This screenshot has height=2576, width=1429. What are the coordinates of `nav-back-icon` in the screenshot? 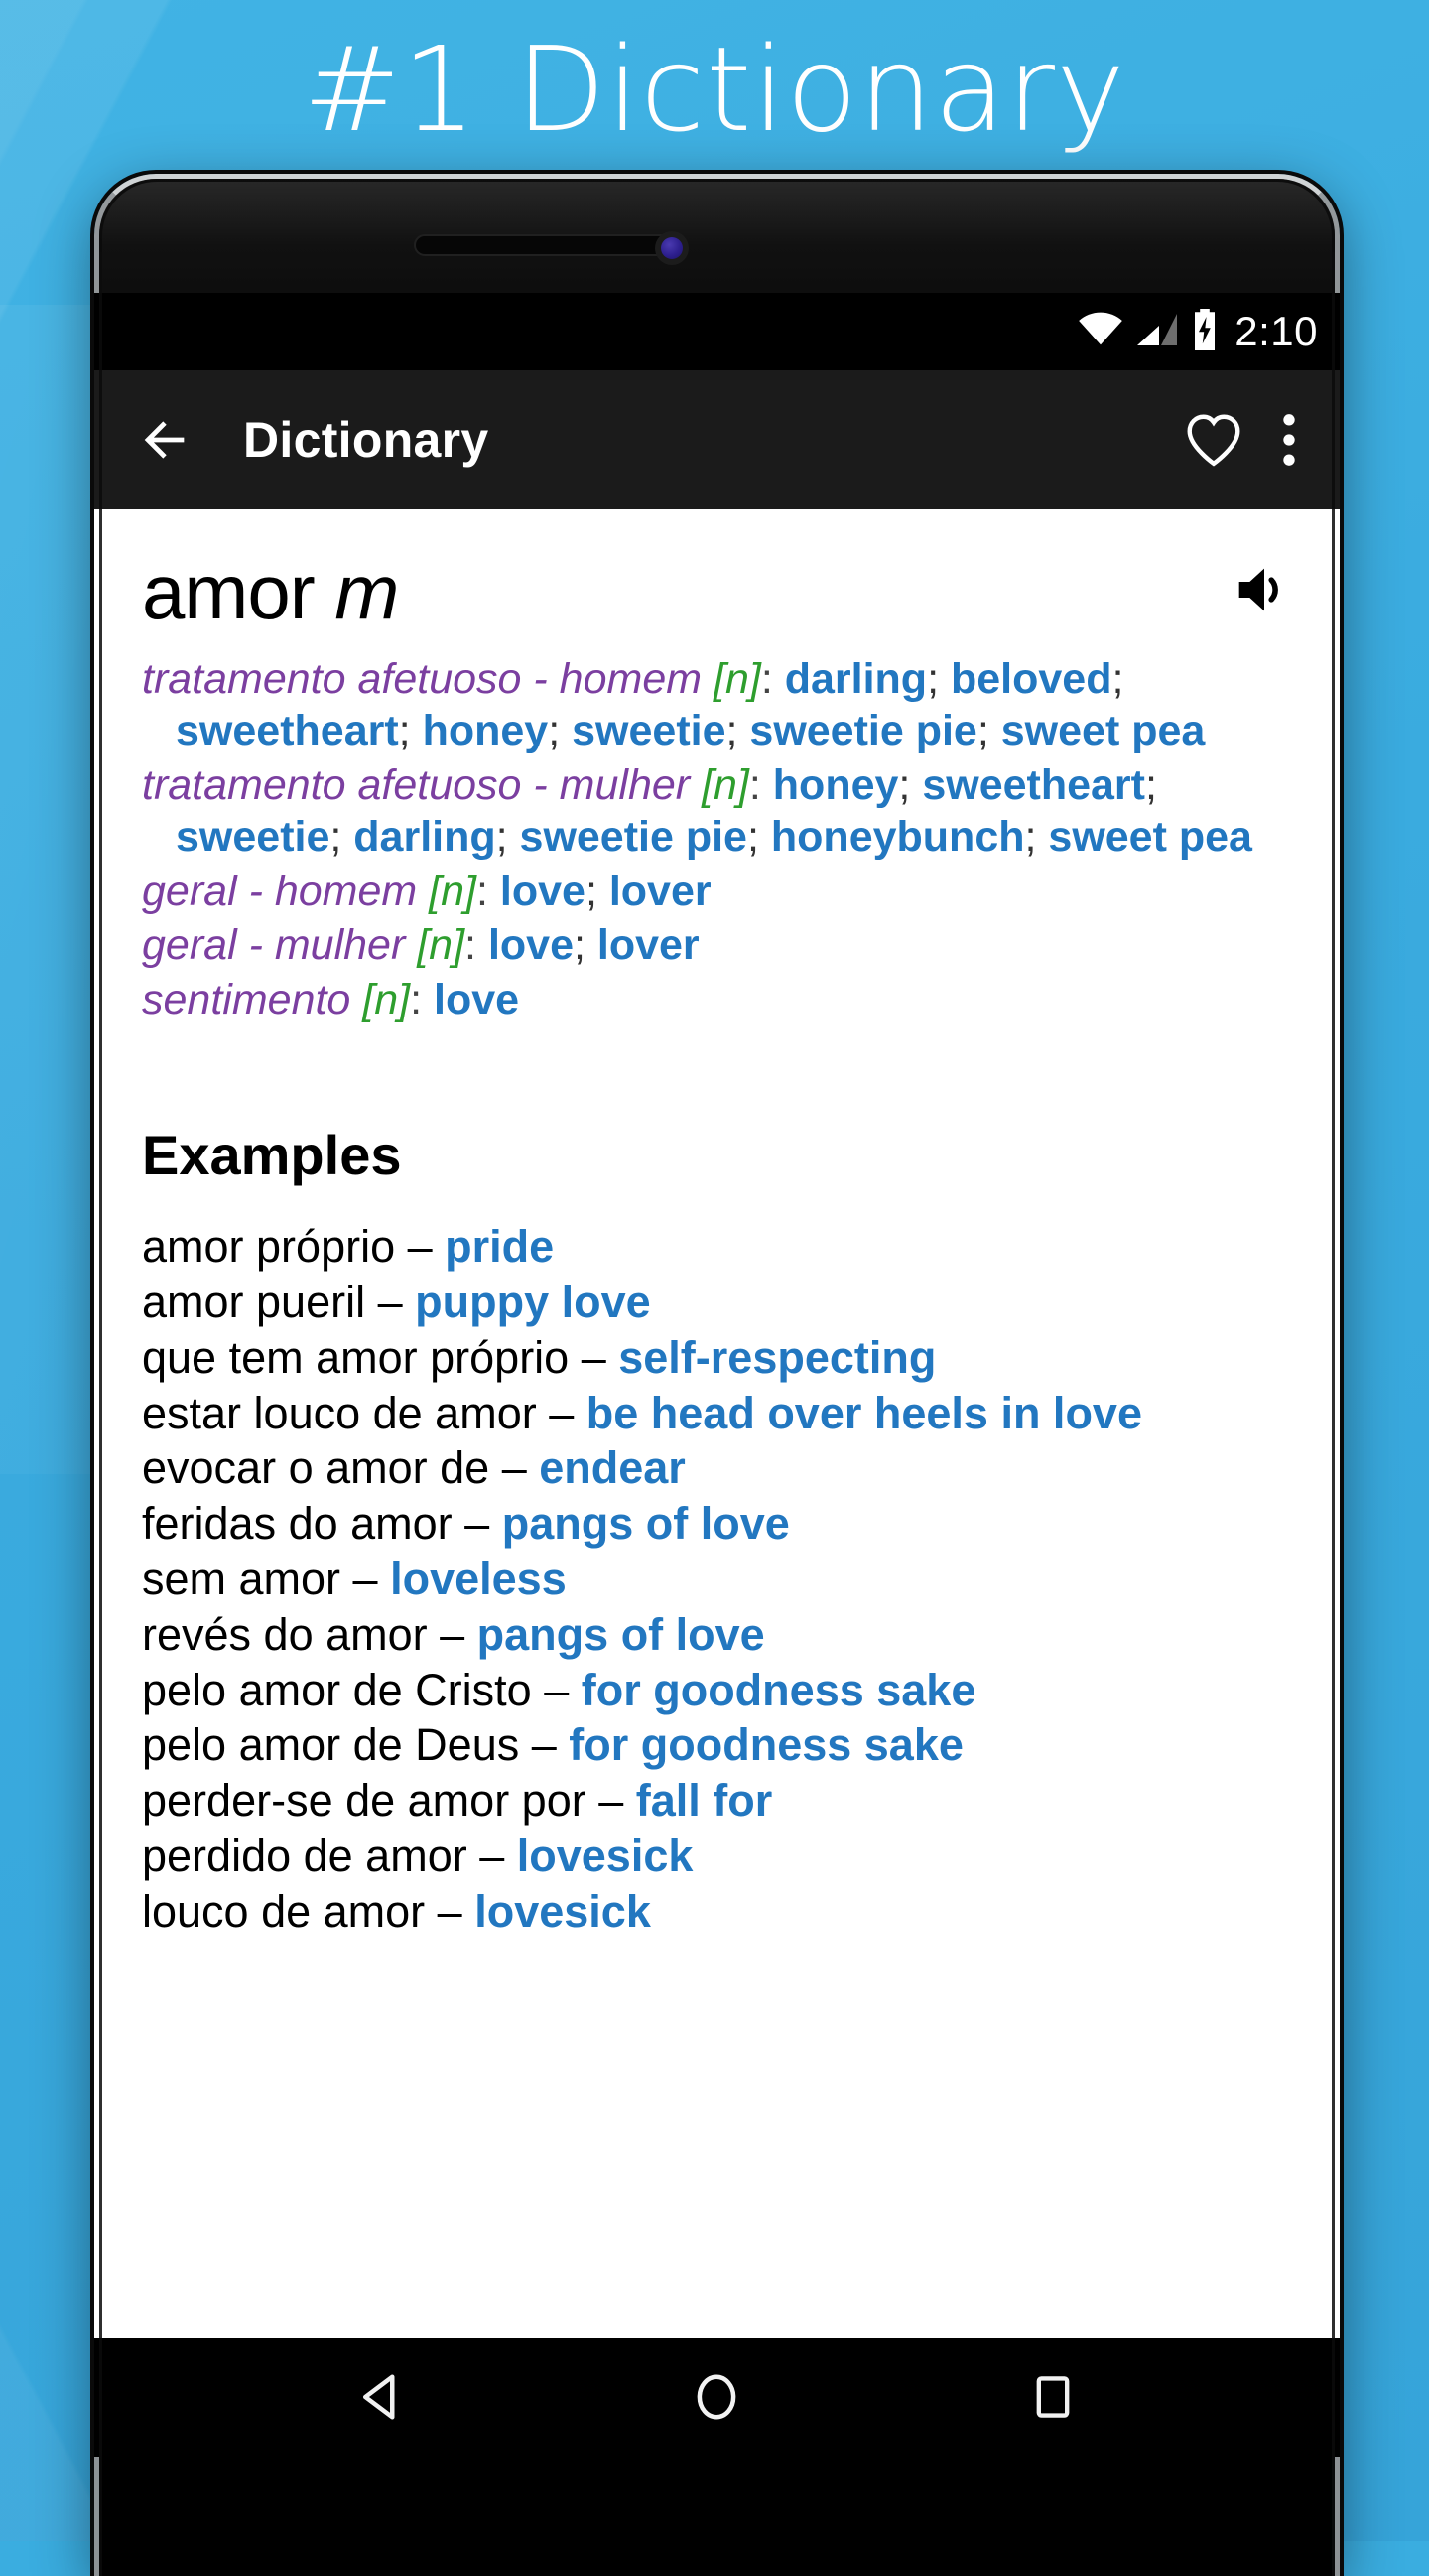 It's located at (381, 2397).